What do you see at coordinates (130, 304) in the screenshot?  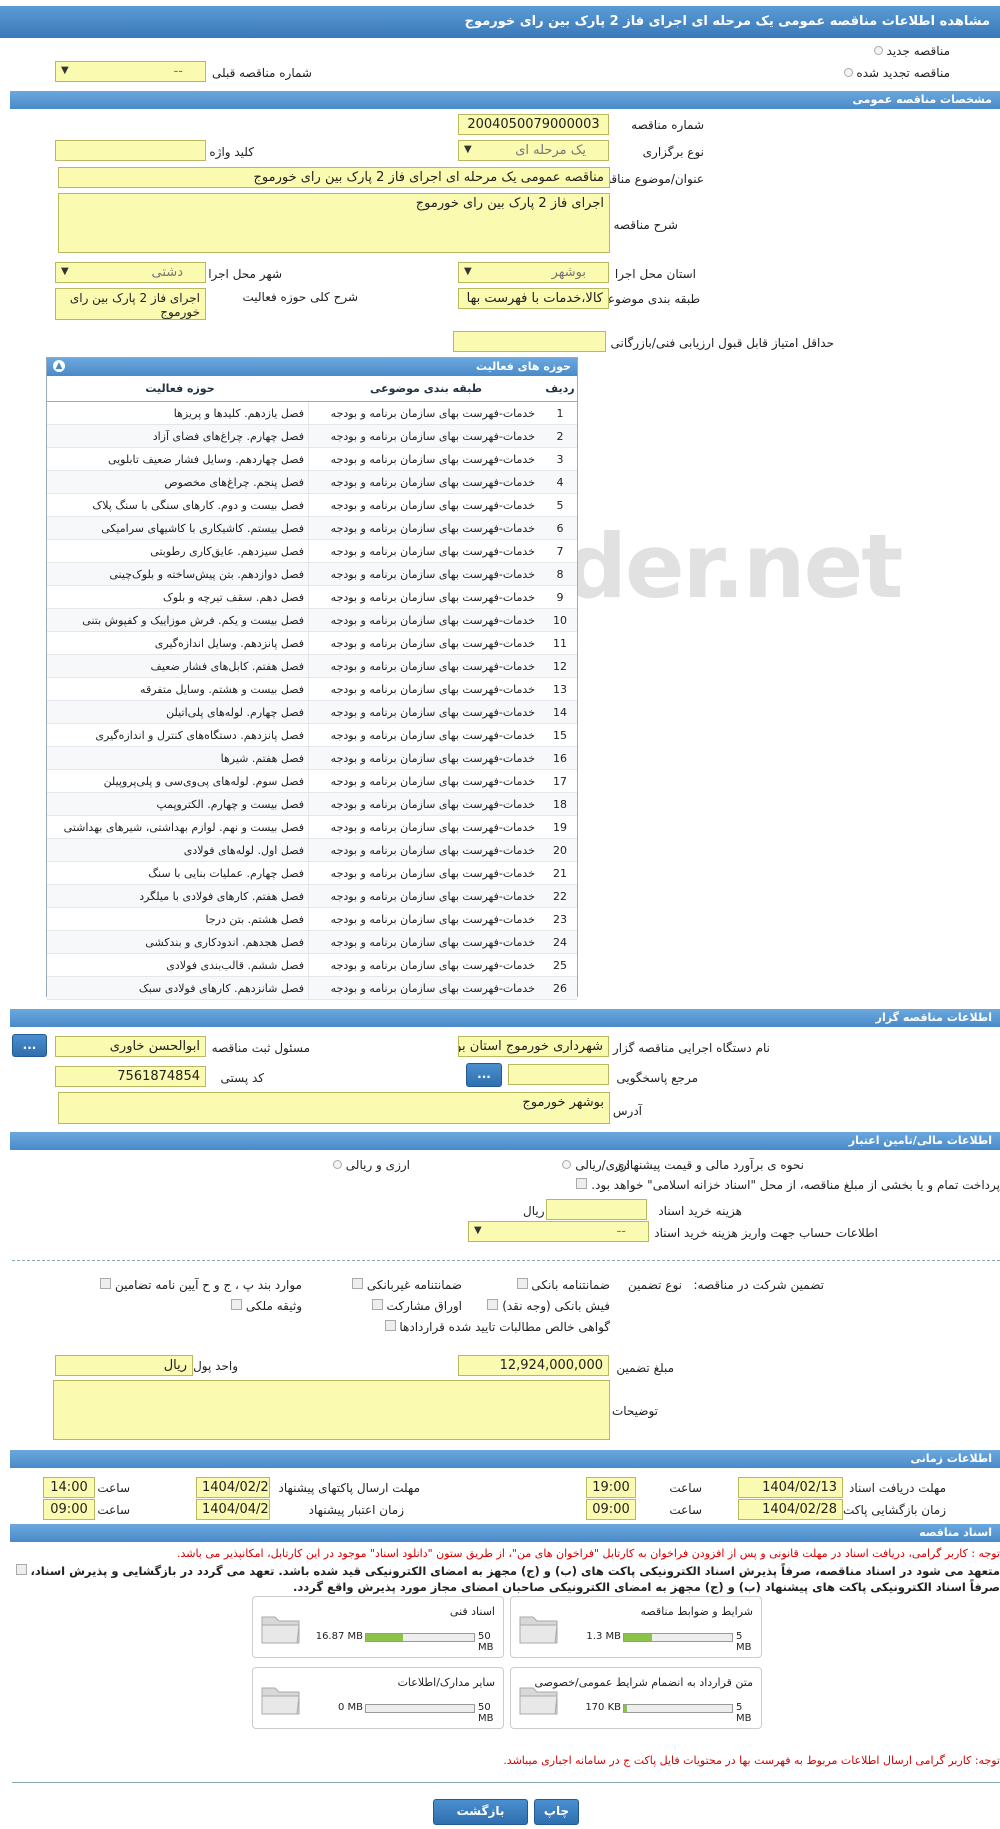 I see `scope-field: اجرای فاز 2 پارک بین رای خورموج` at bounding box center [130, 304].